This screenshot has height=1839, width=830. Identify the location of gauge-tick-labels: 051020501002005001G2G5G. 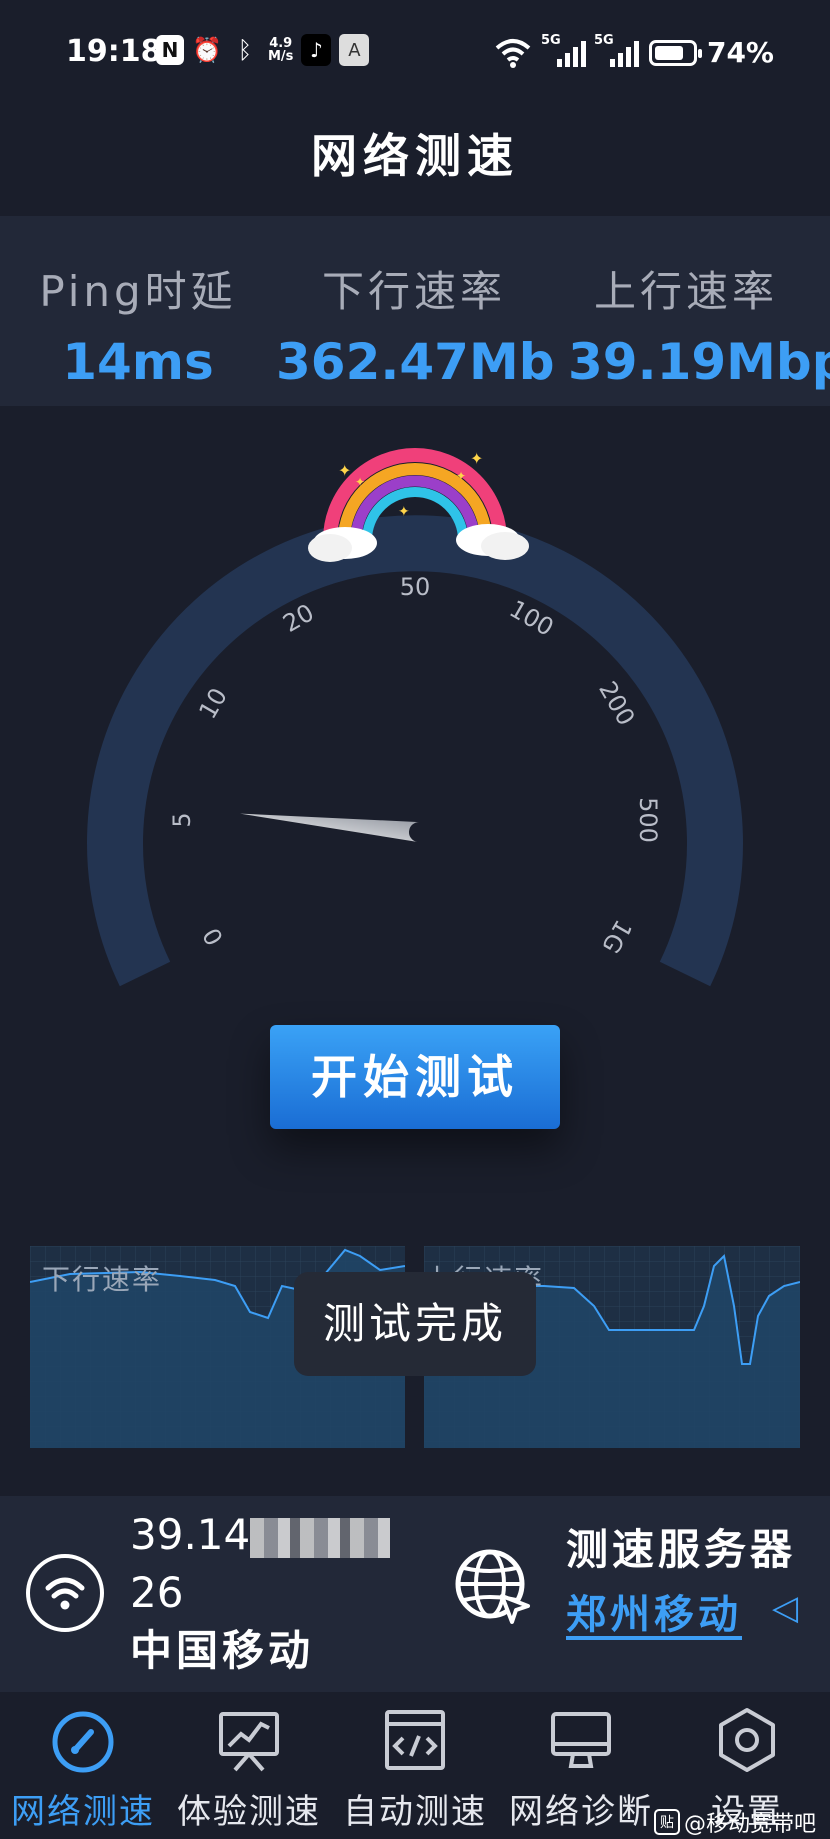
(415, 765).